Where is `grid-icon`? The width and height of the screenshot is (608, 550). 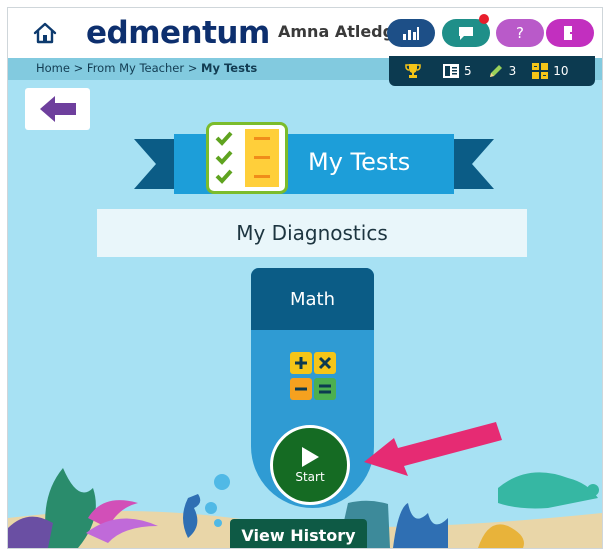 grid-icon is located at coordinates (540, 71).